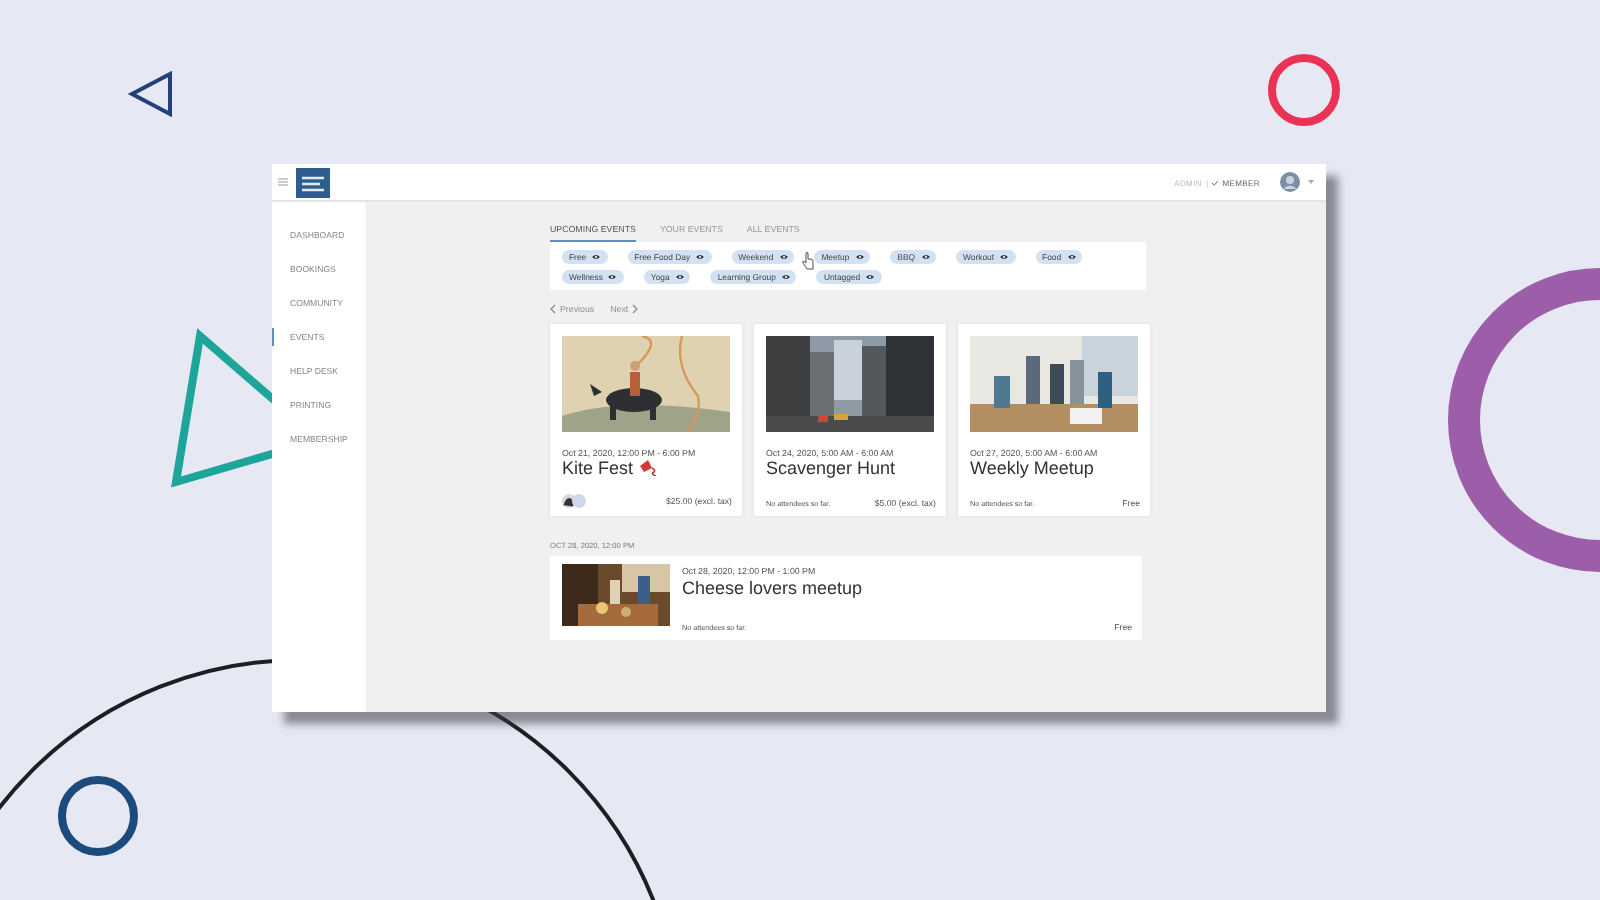  Describe the element at coordinates (773, 588) in the screenshot. I see `event-title: Cheese lovers meetup` at that location.